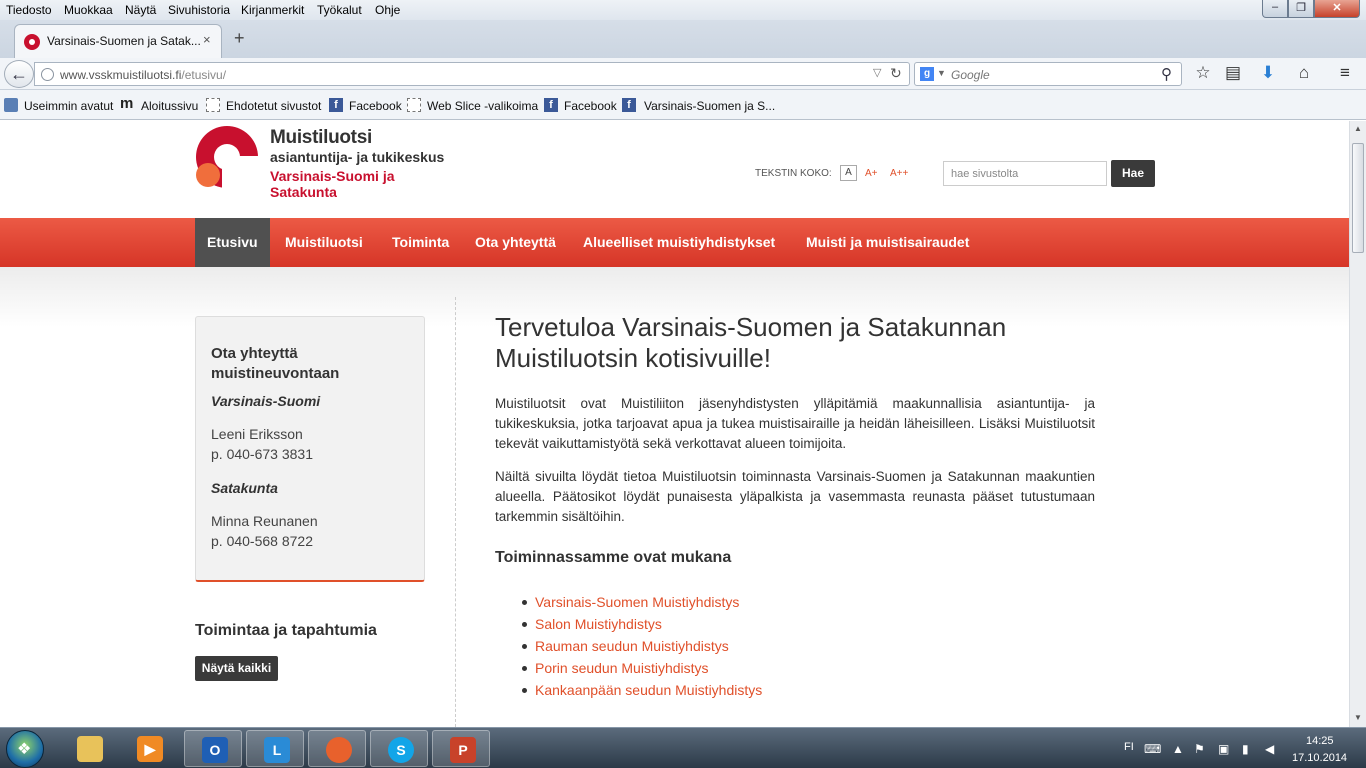 The width and height of the screenshot is (1366, 768). What do you see at coordinates (899, 173) in the screenshot?
I see `text-size-larger: A++` at bounding box center [899, 173].